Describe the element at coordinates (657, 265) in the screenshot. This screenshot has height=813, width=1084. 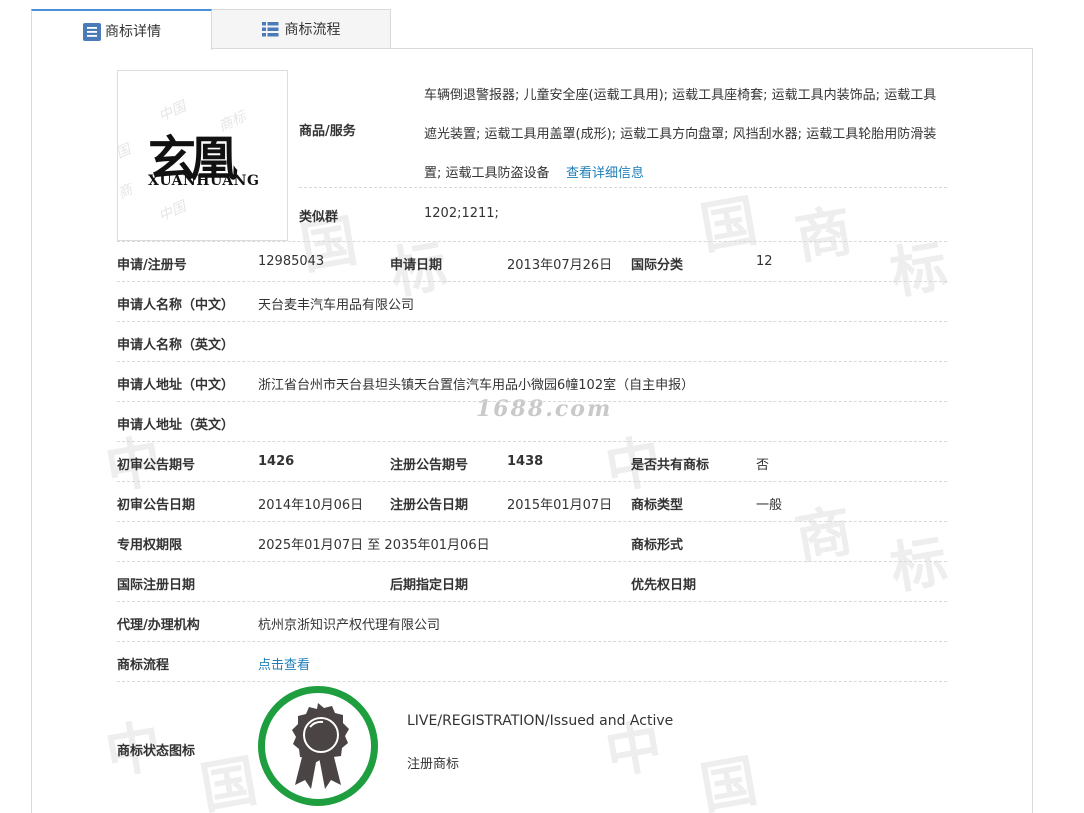
I see `intl-class-label: 国际分类` at that location.